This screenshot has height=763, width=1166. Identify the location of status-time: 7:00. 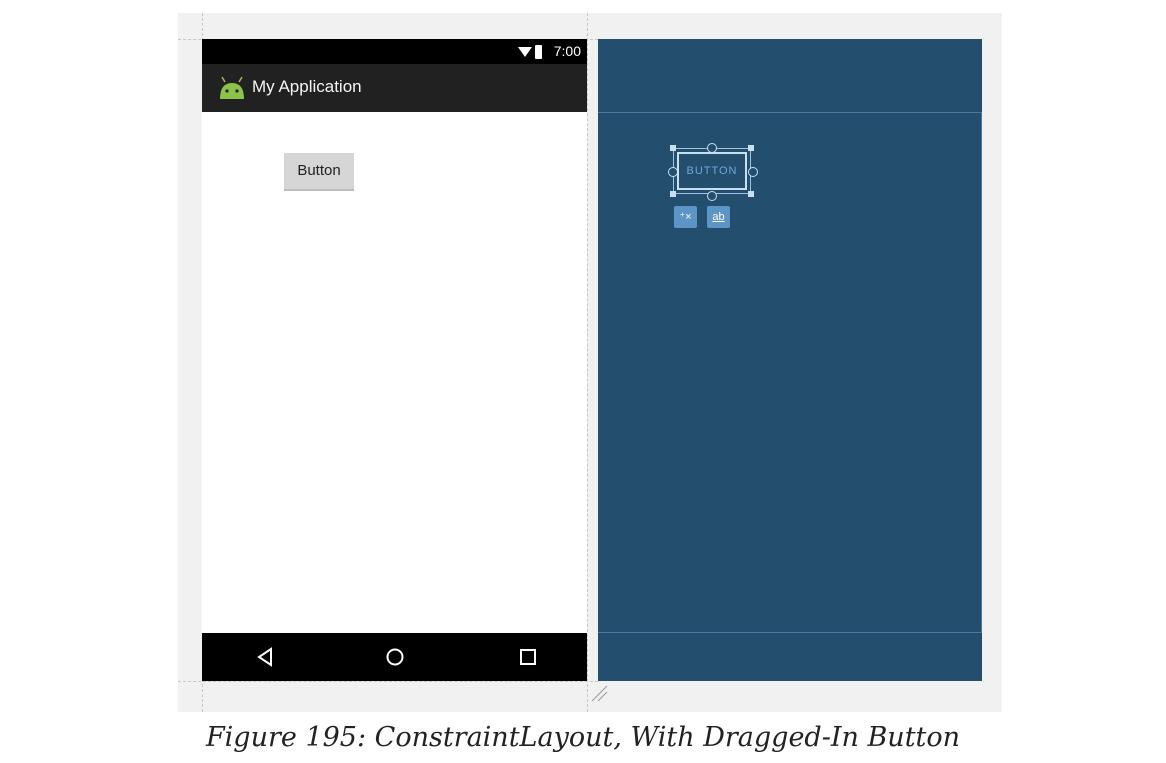
(567, 51).